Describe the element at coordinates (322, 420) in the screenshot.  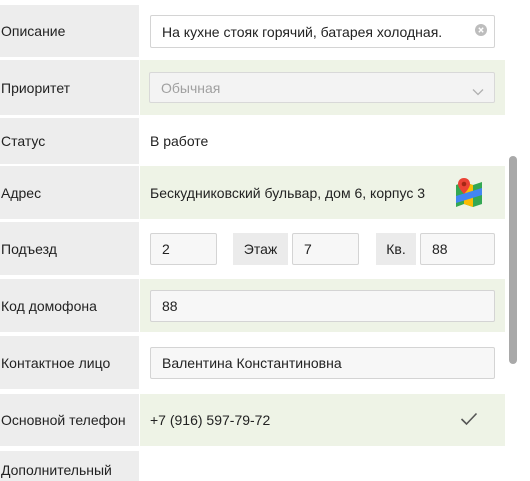
I see `main-phone-value-cell: +7 (916) 597-79-72` at that location.